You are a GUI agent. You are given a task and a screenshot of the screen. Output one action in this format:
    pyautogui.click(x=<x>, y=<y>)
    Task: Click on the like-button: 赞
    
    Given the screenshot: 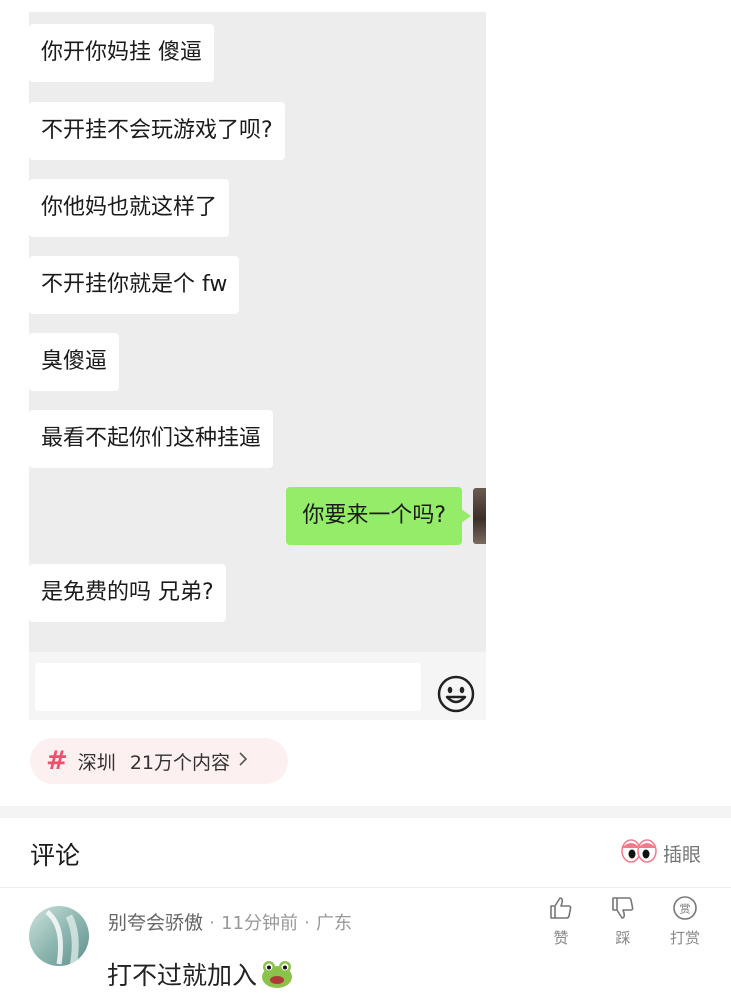 What is the action you would take?
    pyautogui.click(x=561, y=921)
    